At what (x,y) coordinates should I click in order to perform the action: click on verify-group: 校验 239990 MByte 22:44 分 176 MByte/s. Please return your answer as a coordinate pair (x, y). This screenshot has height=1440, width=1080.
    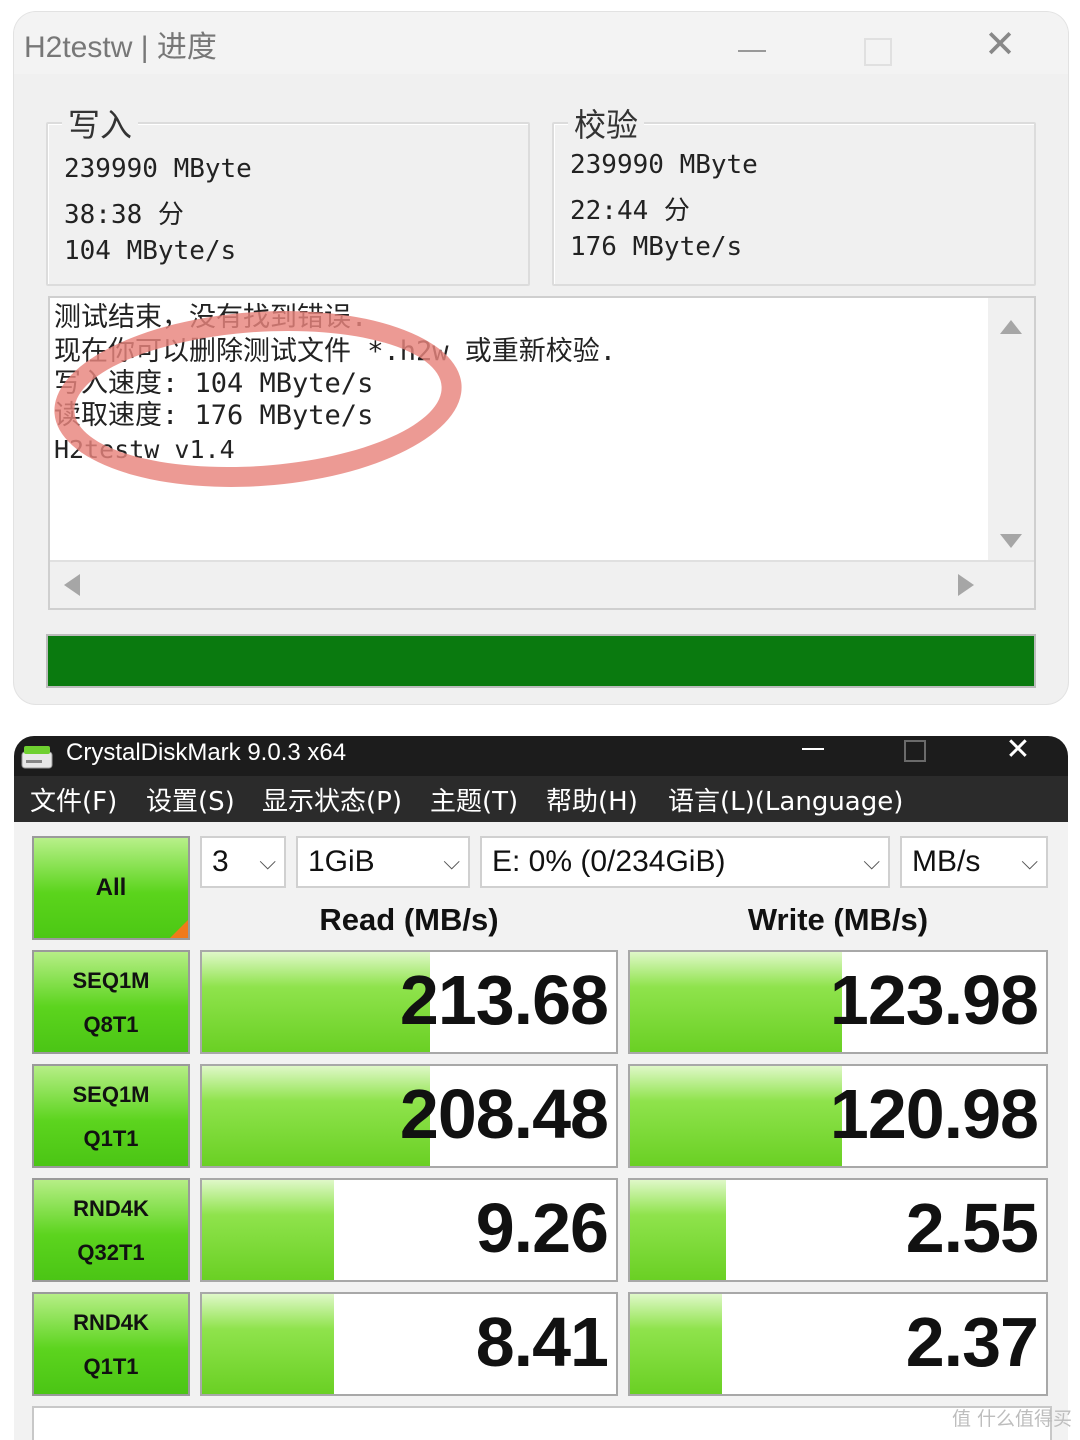
    Looking at the image, I should click on (794, 193).